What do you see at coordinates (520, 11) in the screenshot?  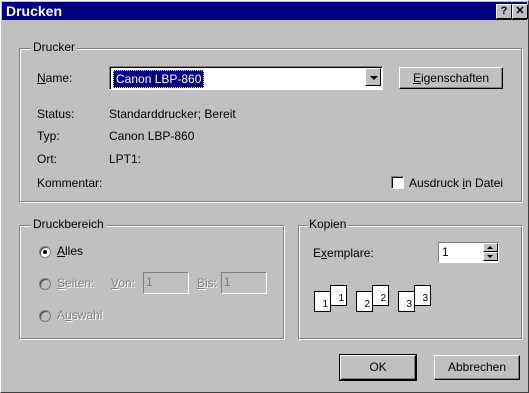 I see `close-button: ✕` at bounding box center [520, 11].